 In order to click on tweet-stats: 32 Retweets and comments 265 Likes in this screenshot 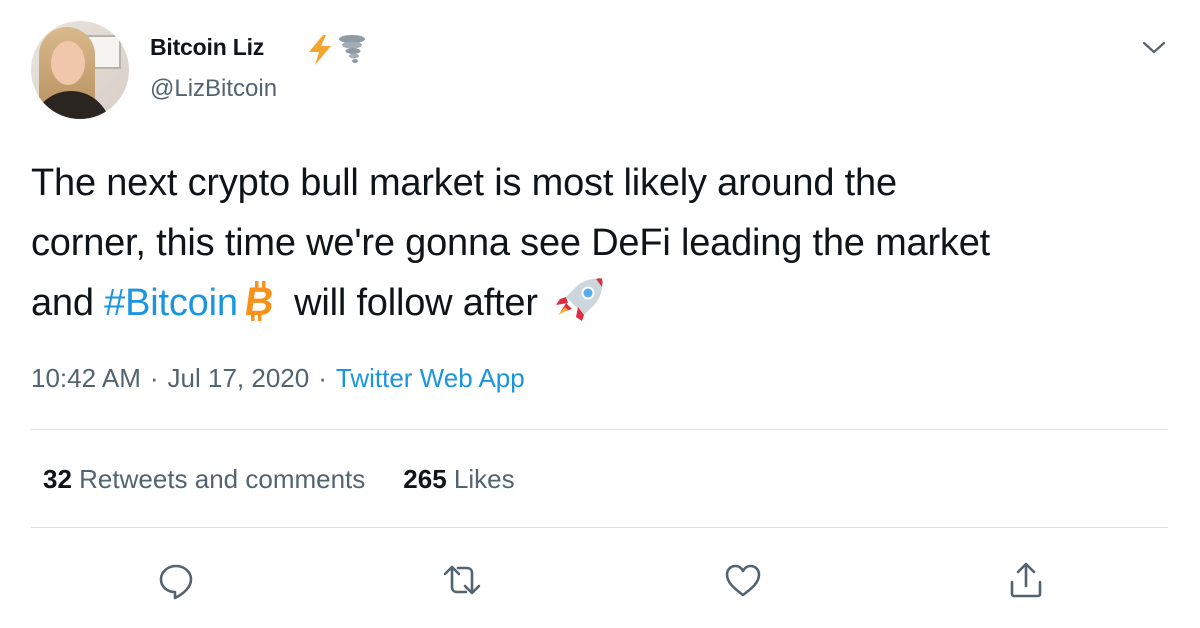, I will do `click(279, 479)`.